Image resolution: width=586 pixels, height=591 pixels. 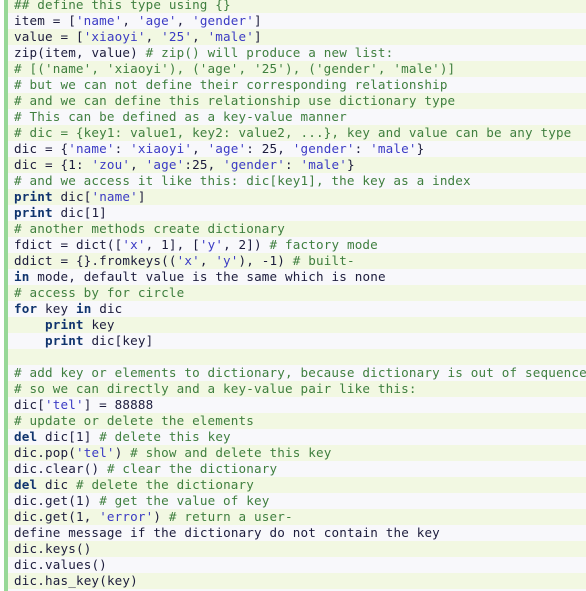 What do you see at coordinates (297, 213) in the screenshot?
I see `code-line: print dic[1]` at bounding box center [297, 213].